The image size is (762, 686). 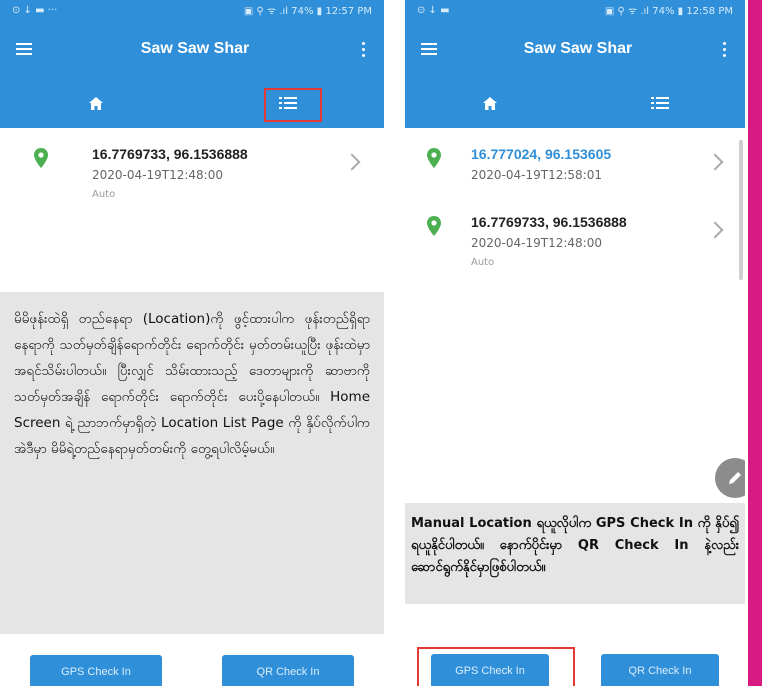 I want to click on location-coordinates: 16.777024, 96.153605, so click(x=541, y=154).